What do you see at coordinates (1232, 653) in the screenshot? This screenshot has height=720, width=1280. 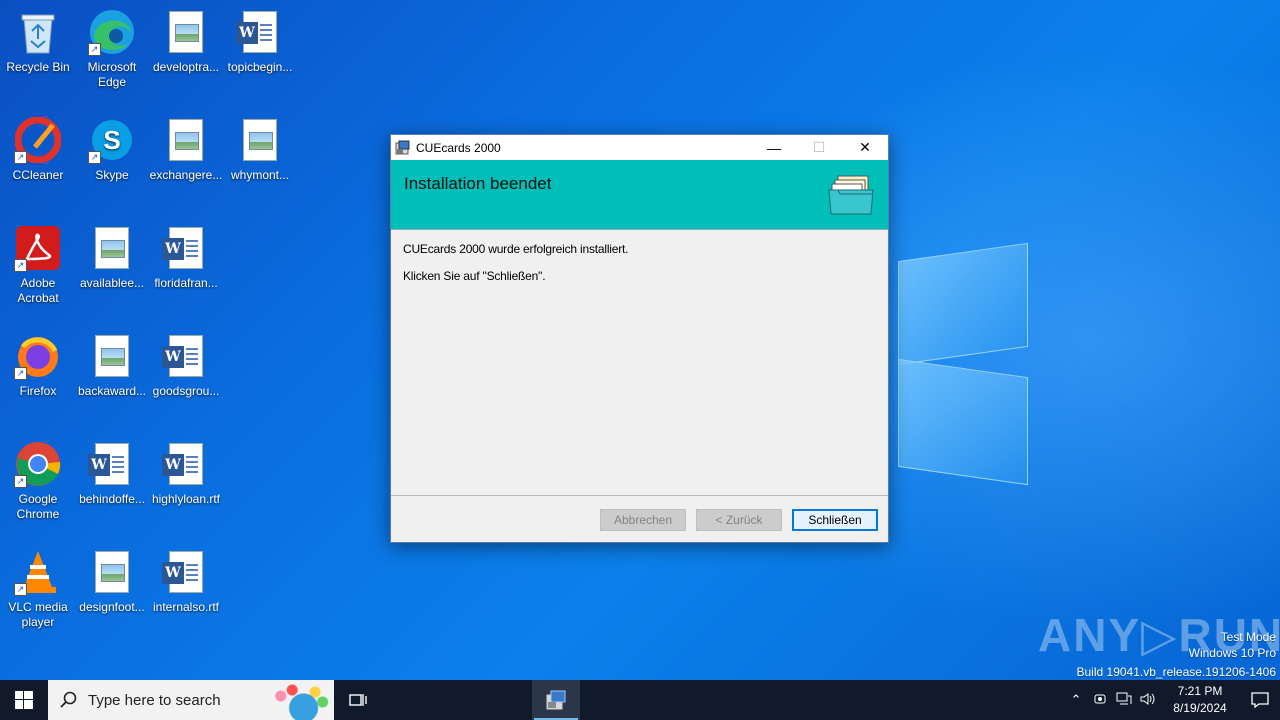 I see `watermark-edition: Windows 10 Pro` at bounding box center [1232, 653].